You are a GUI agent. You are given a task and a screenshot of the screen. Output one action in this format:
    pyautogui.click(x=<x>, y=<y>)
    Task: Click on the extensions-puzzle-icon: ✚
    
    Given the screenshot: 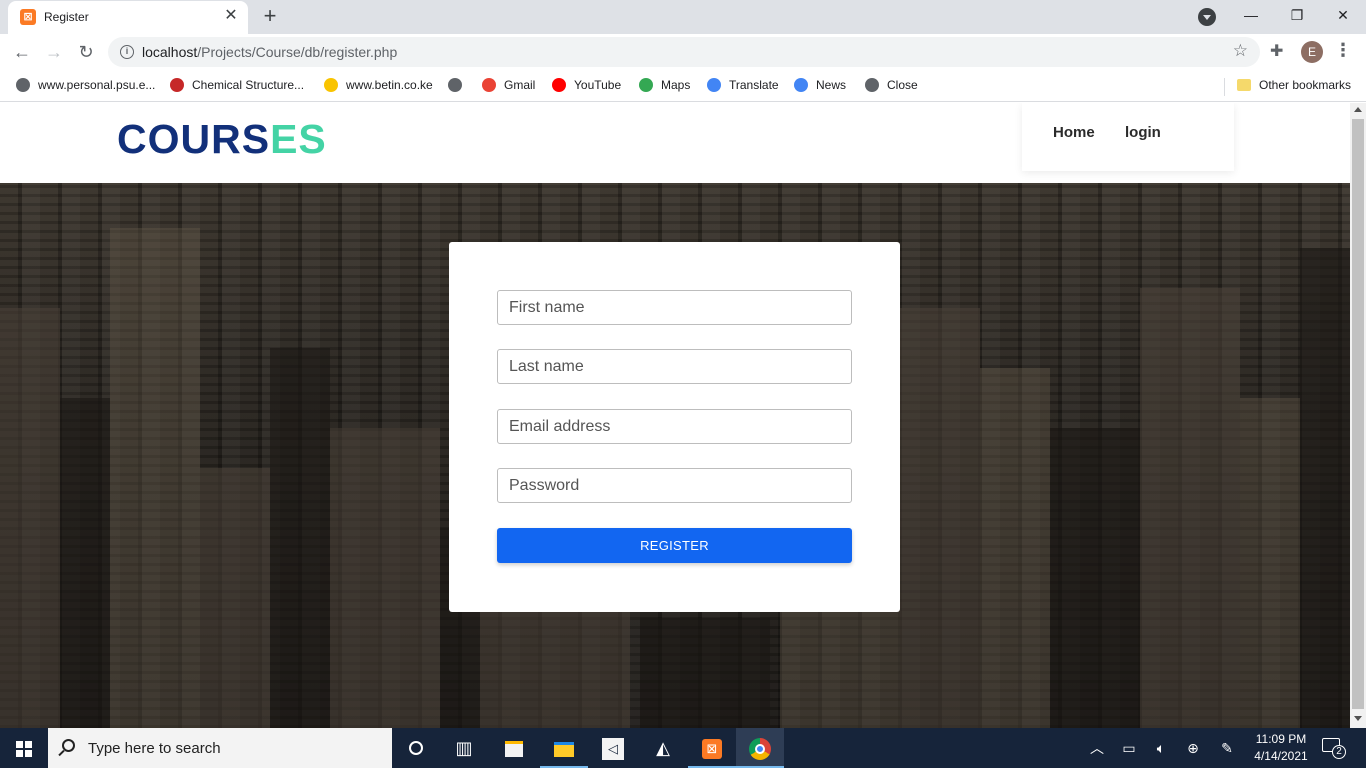 What is the action you would take?
    pyautogui.click(x=1276, y=51)
    